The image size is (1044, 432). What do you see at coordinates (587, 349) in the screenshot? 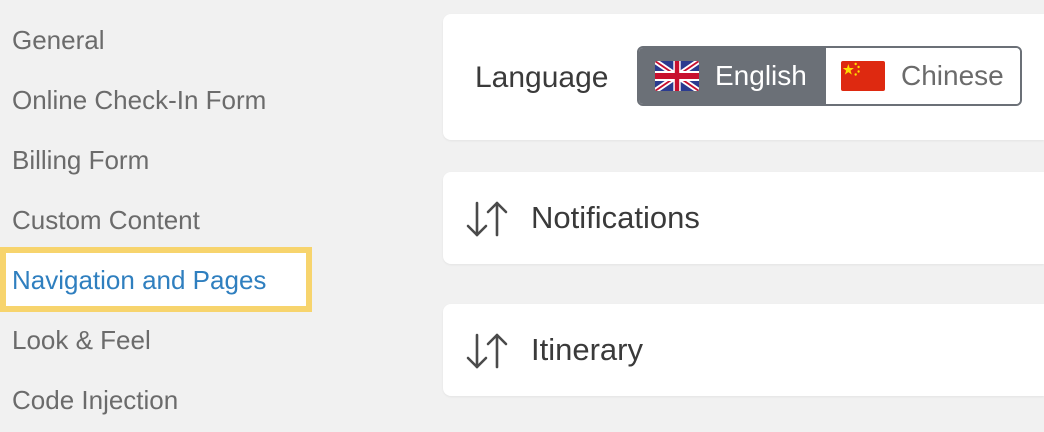
I see `itinerary-title: Itinerary` at bounding box center [587, 349].